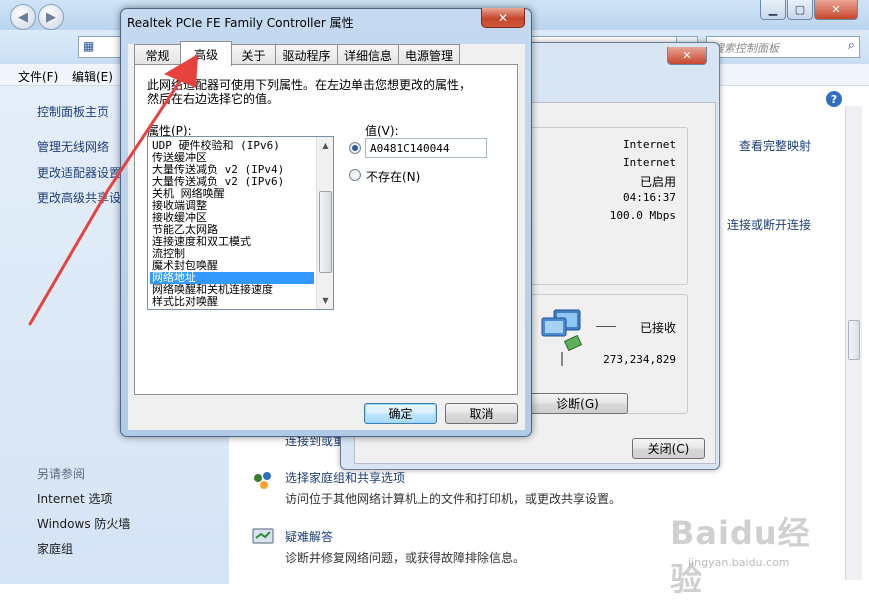  I want to click on scrollbar-thumb, so click(854, 340).